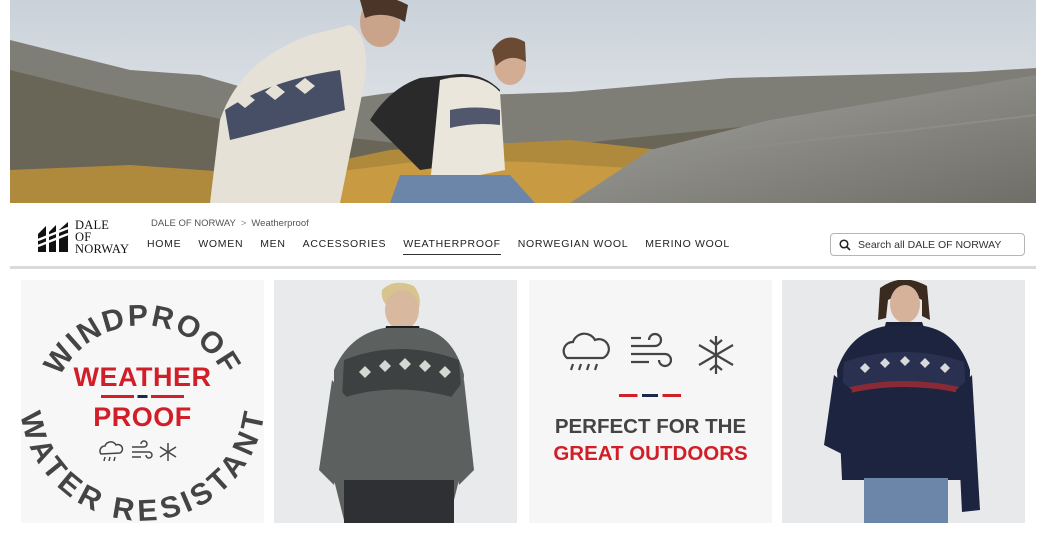 The height and width of the screenshot is (548, 1050). What do you see at coordinates (142, 377) in the screenshot?
I see `badge-weather-text: WEATHER` at bounding box center [142, 377].